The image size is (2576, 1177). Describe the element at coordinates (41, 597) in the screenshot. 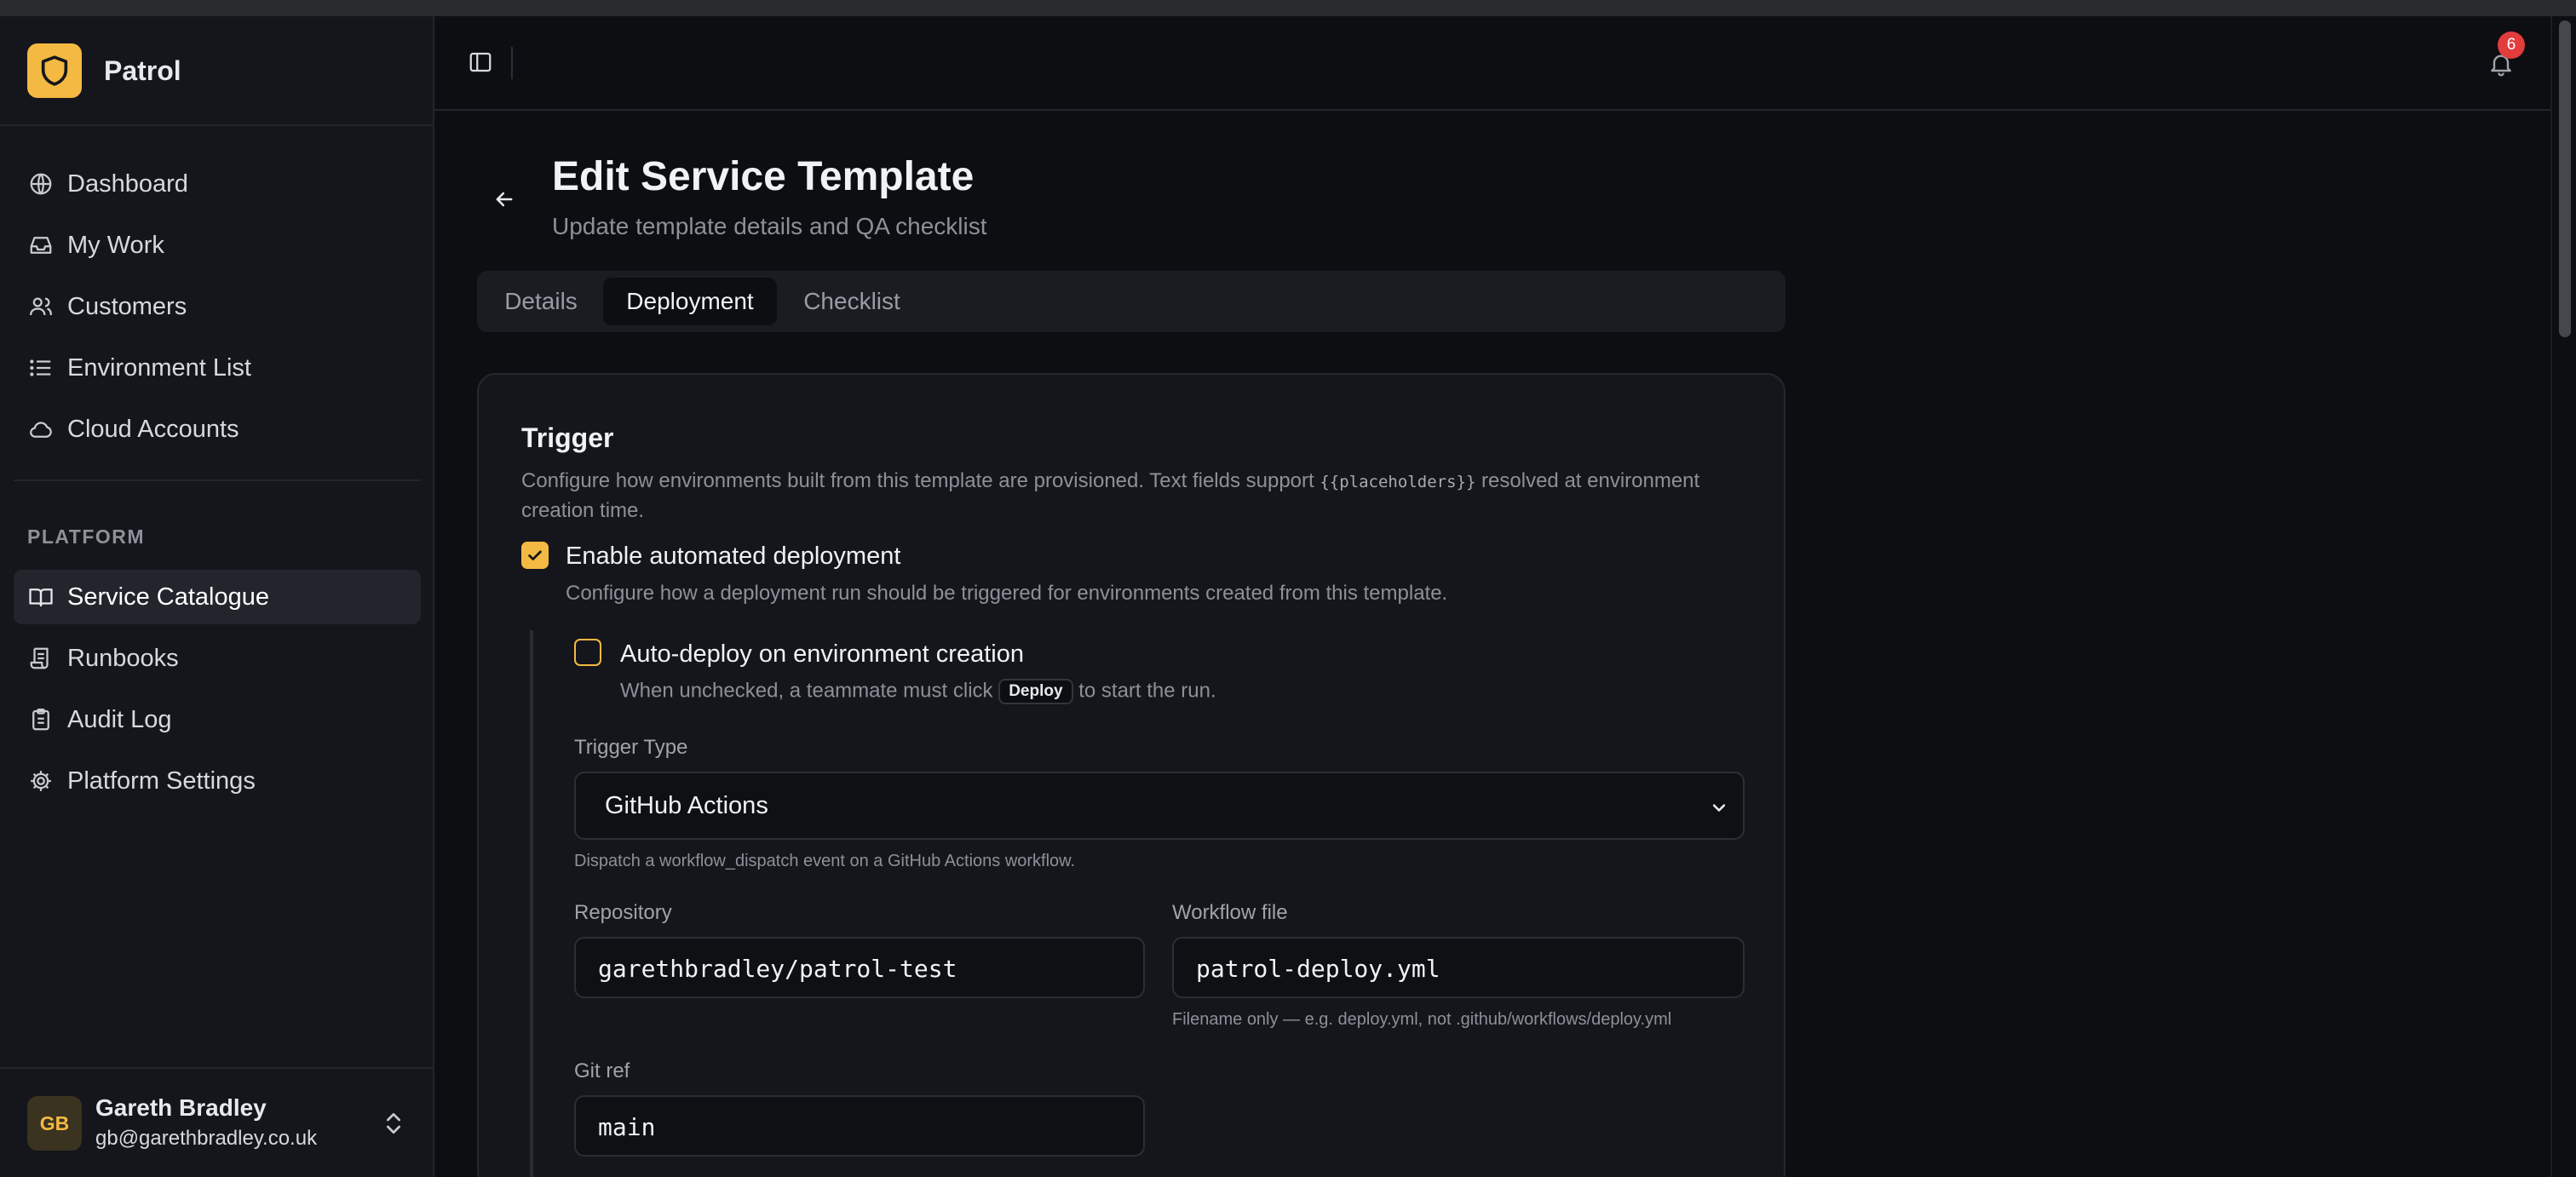

I see `book-icon` at that location.